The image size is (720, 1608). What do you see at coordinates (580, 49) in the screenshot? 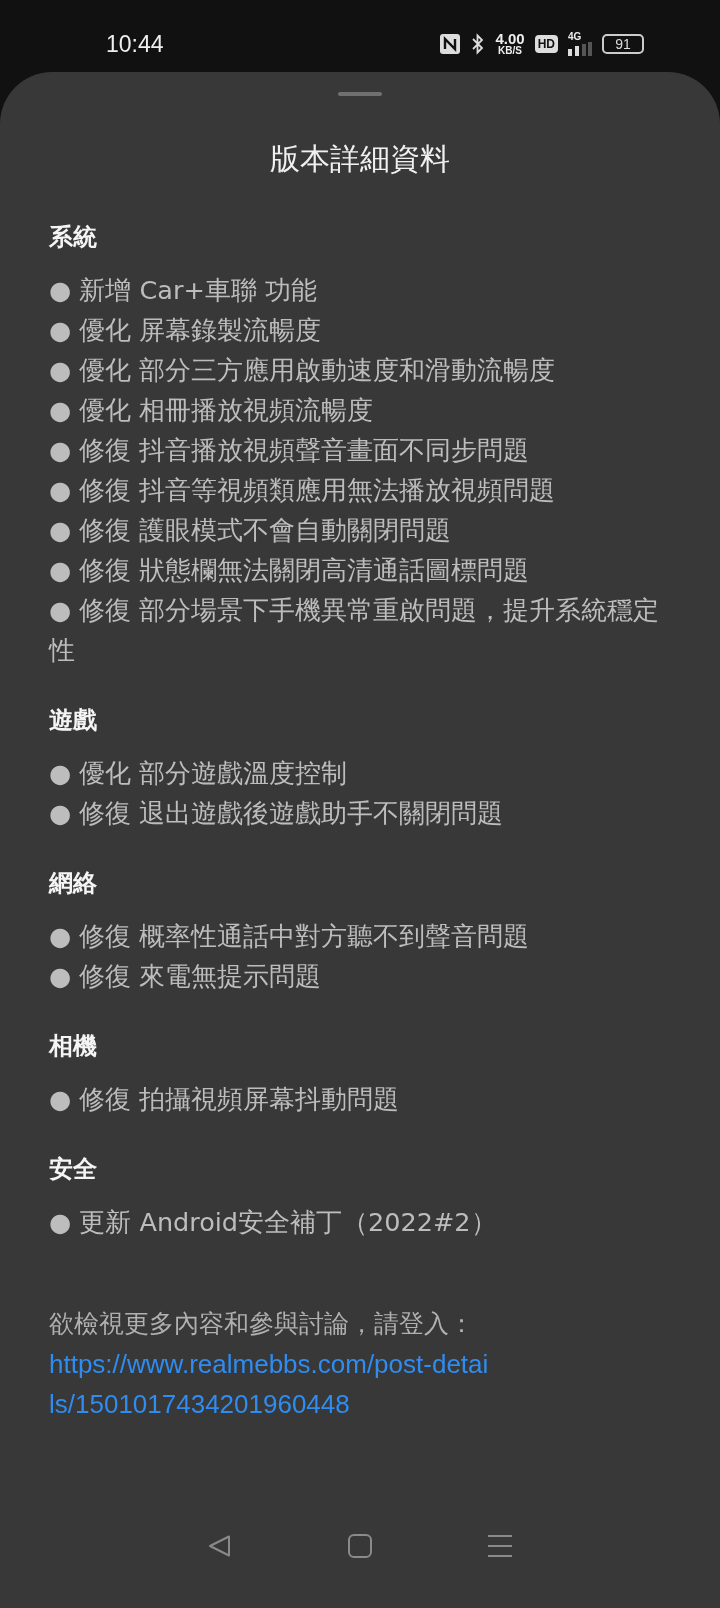
I see `signal-icon` at bounding box center [580, 49].